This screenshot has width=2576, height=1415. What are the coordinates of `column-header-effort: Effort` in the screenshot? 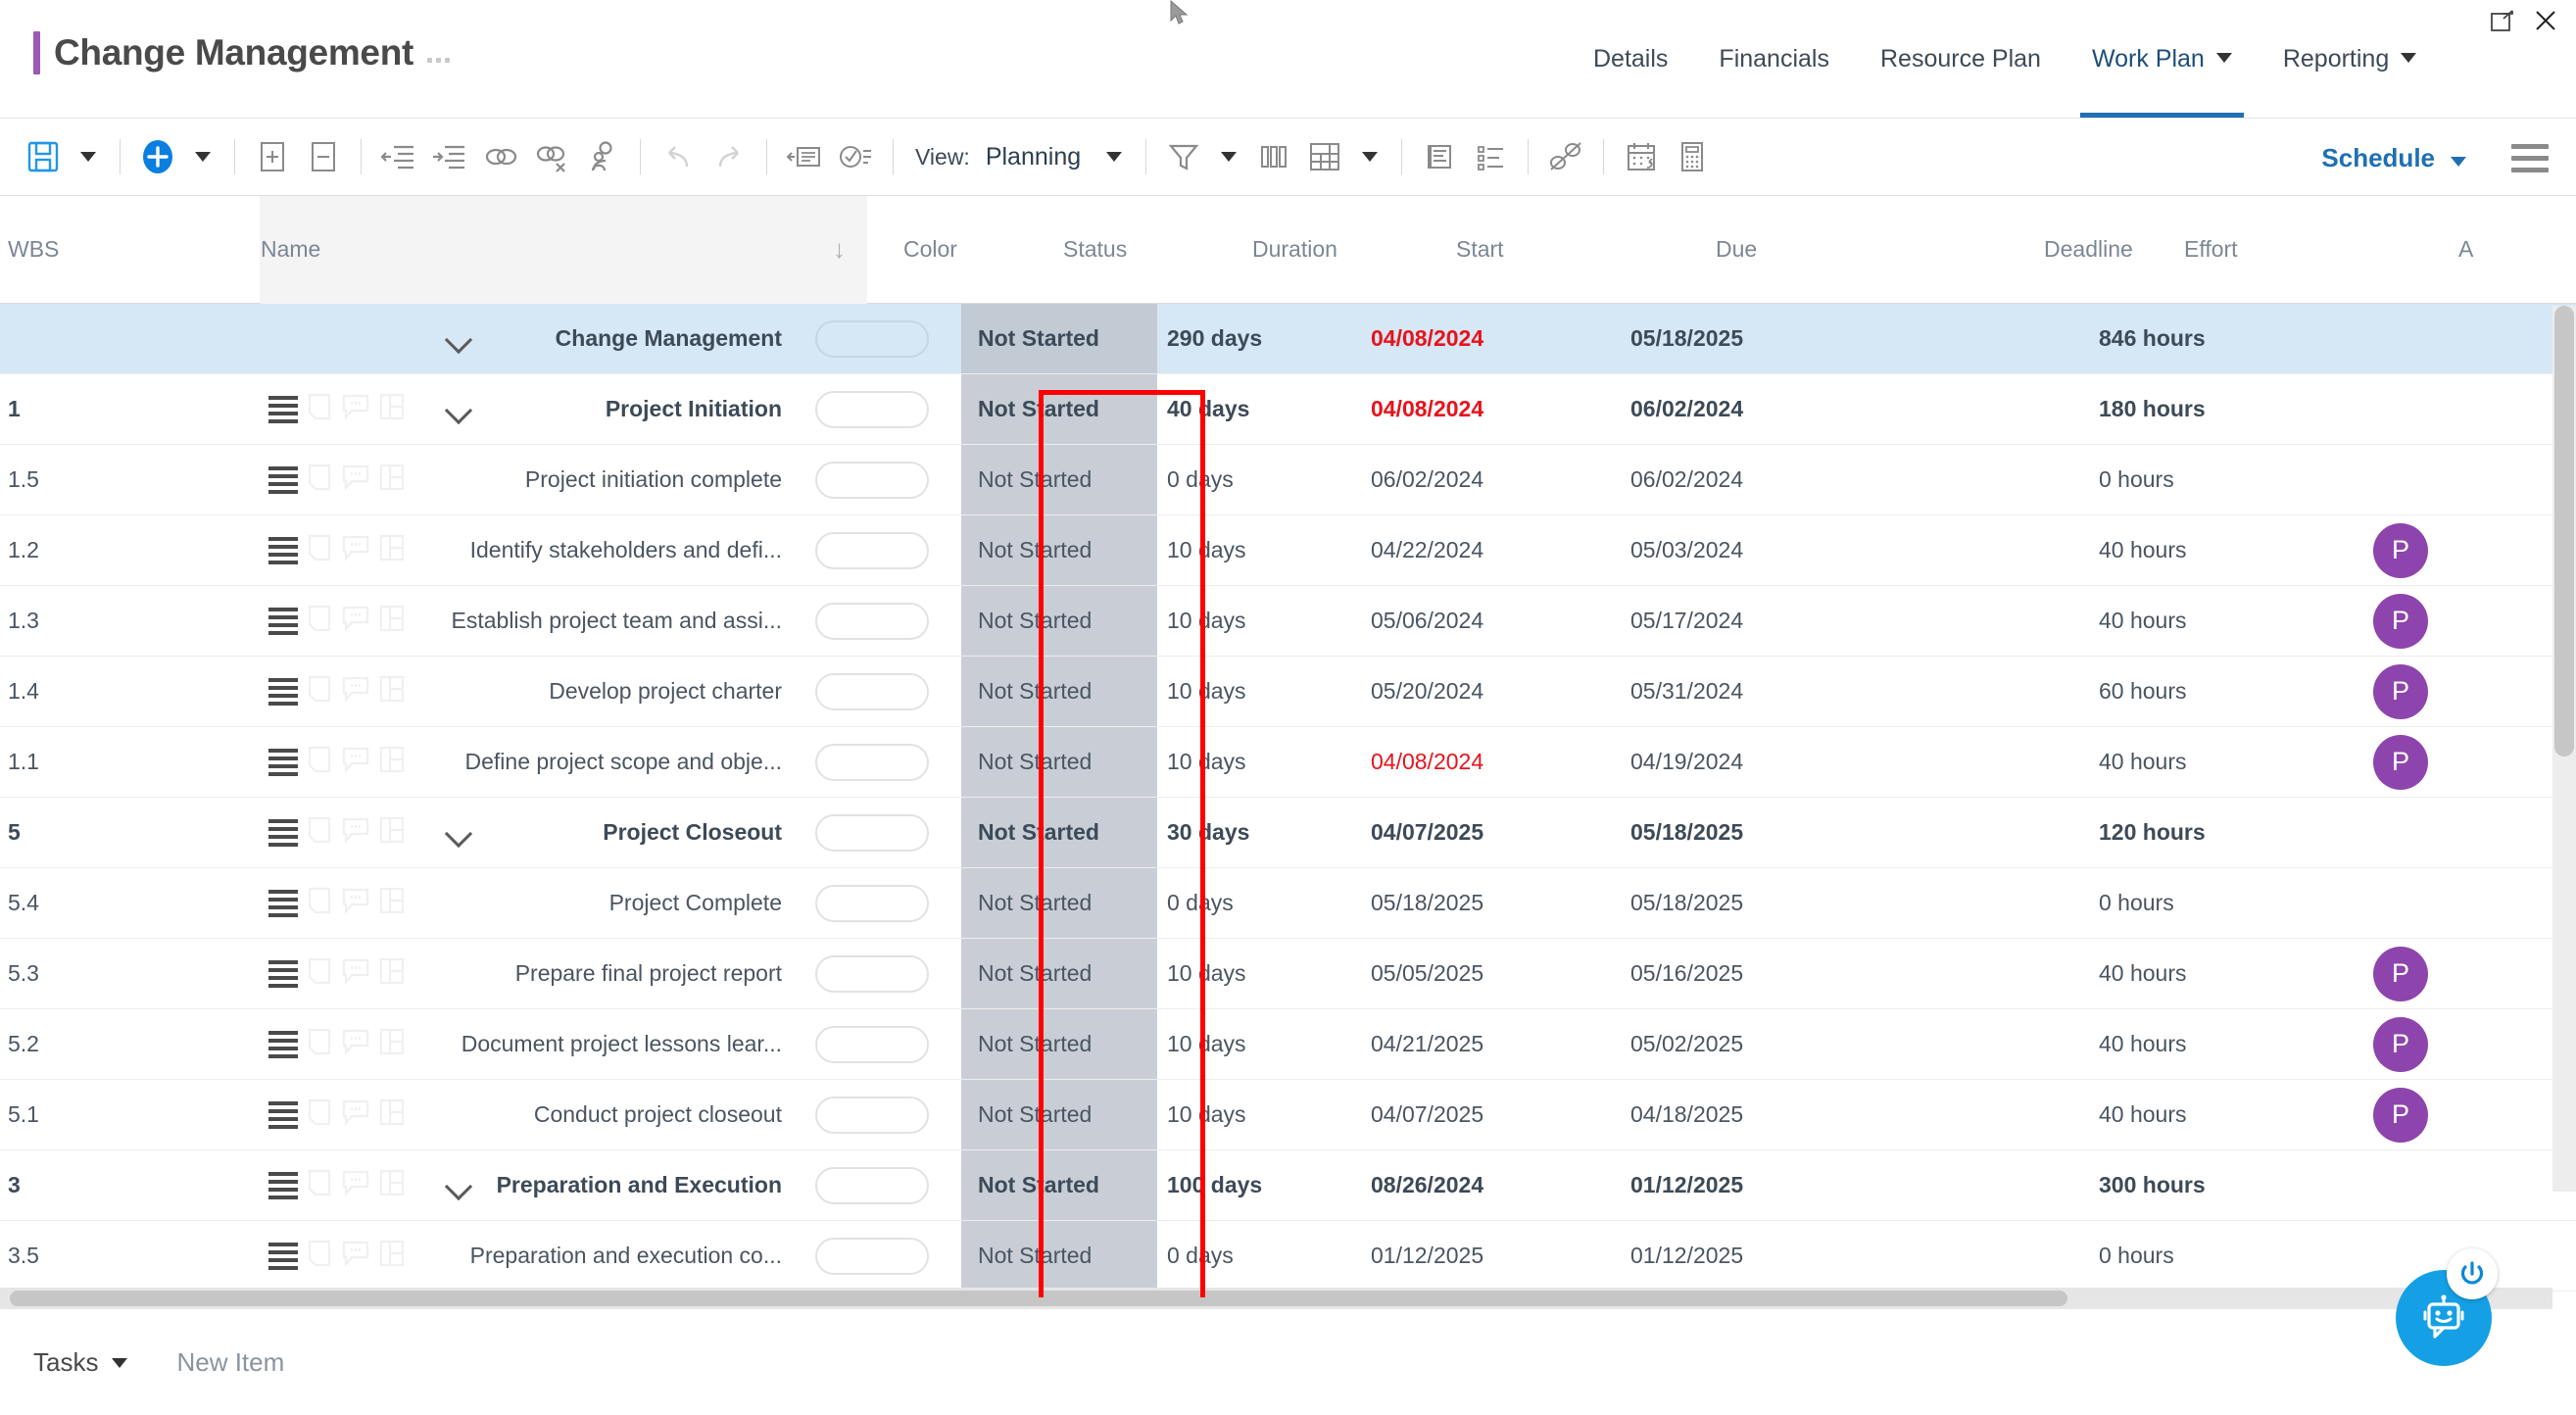 It's located at (2321, 250).